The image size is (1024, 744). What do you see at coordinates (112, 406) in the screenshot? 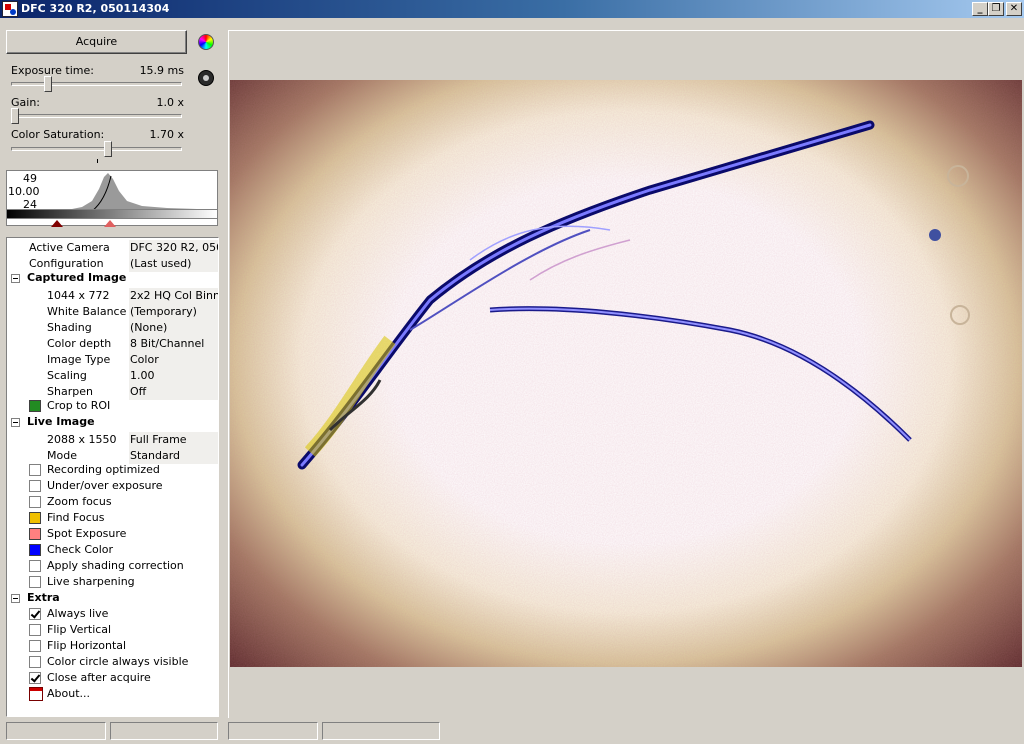
I see `crop-to-roi-option: Crop to ROI` at bounding box center [112, 406].